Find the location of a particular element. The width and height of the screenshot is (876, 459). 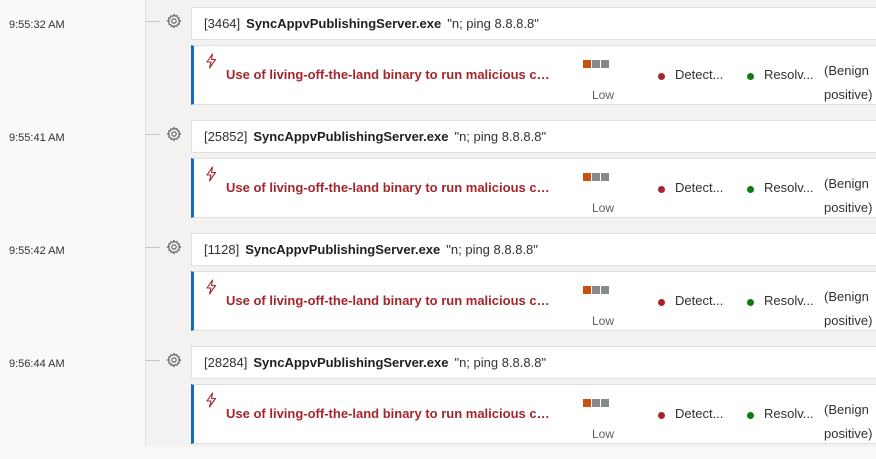

event-time: 9:56:44 AM is located at coordinates (37, 364).